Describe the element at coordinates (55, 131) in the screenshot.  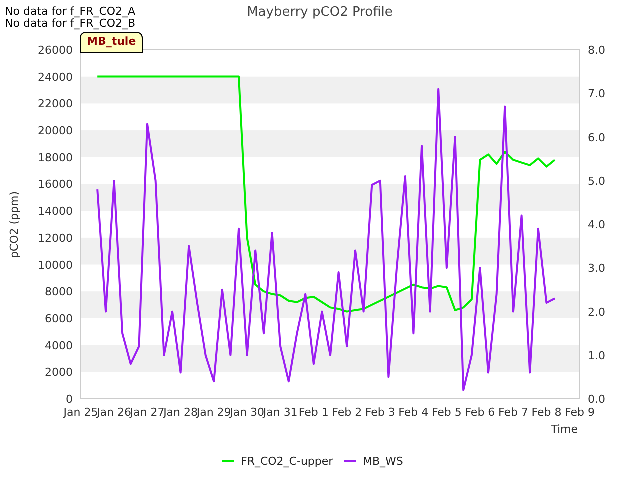
I see `y-tick-label: 20000` at that location.